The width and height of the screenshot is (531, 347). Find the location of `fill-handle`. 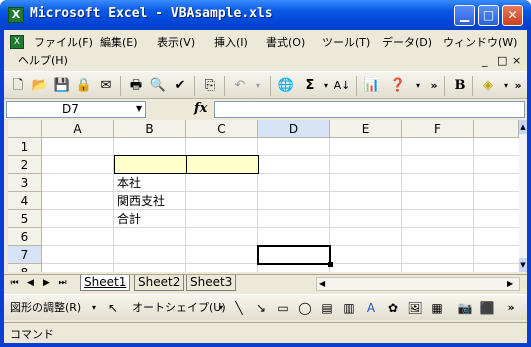

fill-handle is located at coordinates (330, 264).